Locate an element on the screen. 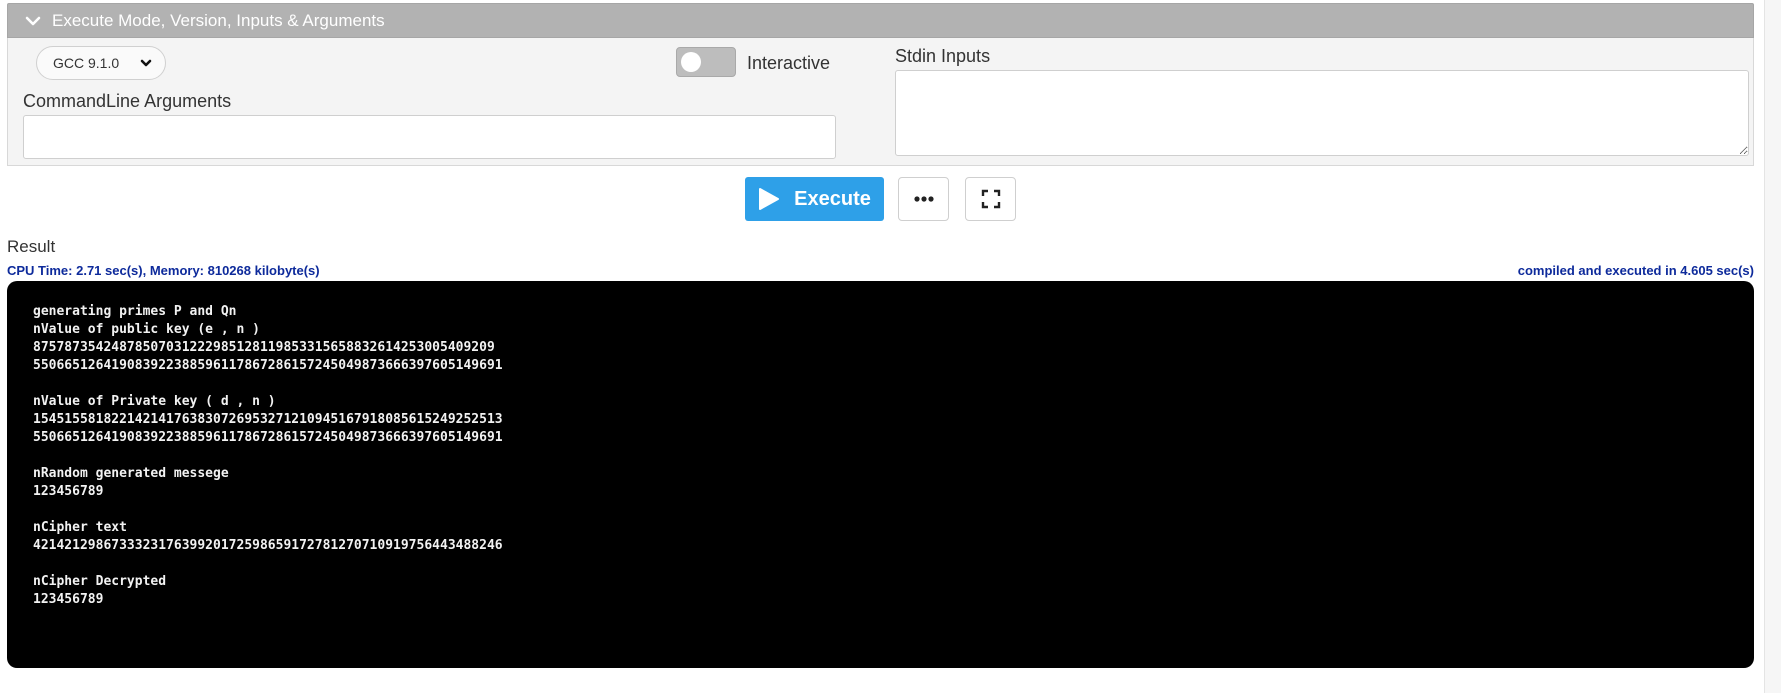 The width and height of the screenshot is (1781, 693). play-icon is located at coordinates (769, 199).